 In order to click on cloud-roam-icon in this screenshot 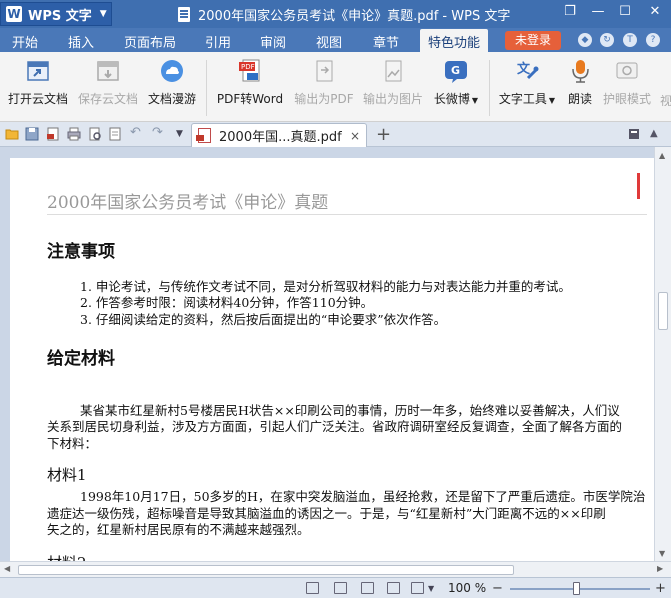, I will do `click(172, 71)`.